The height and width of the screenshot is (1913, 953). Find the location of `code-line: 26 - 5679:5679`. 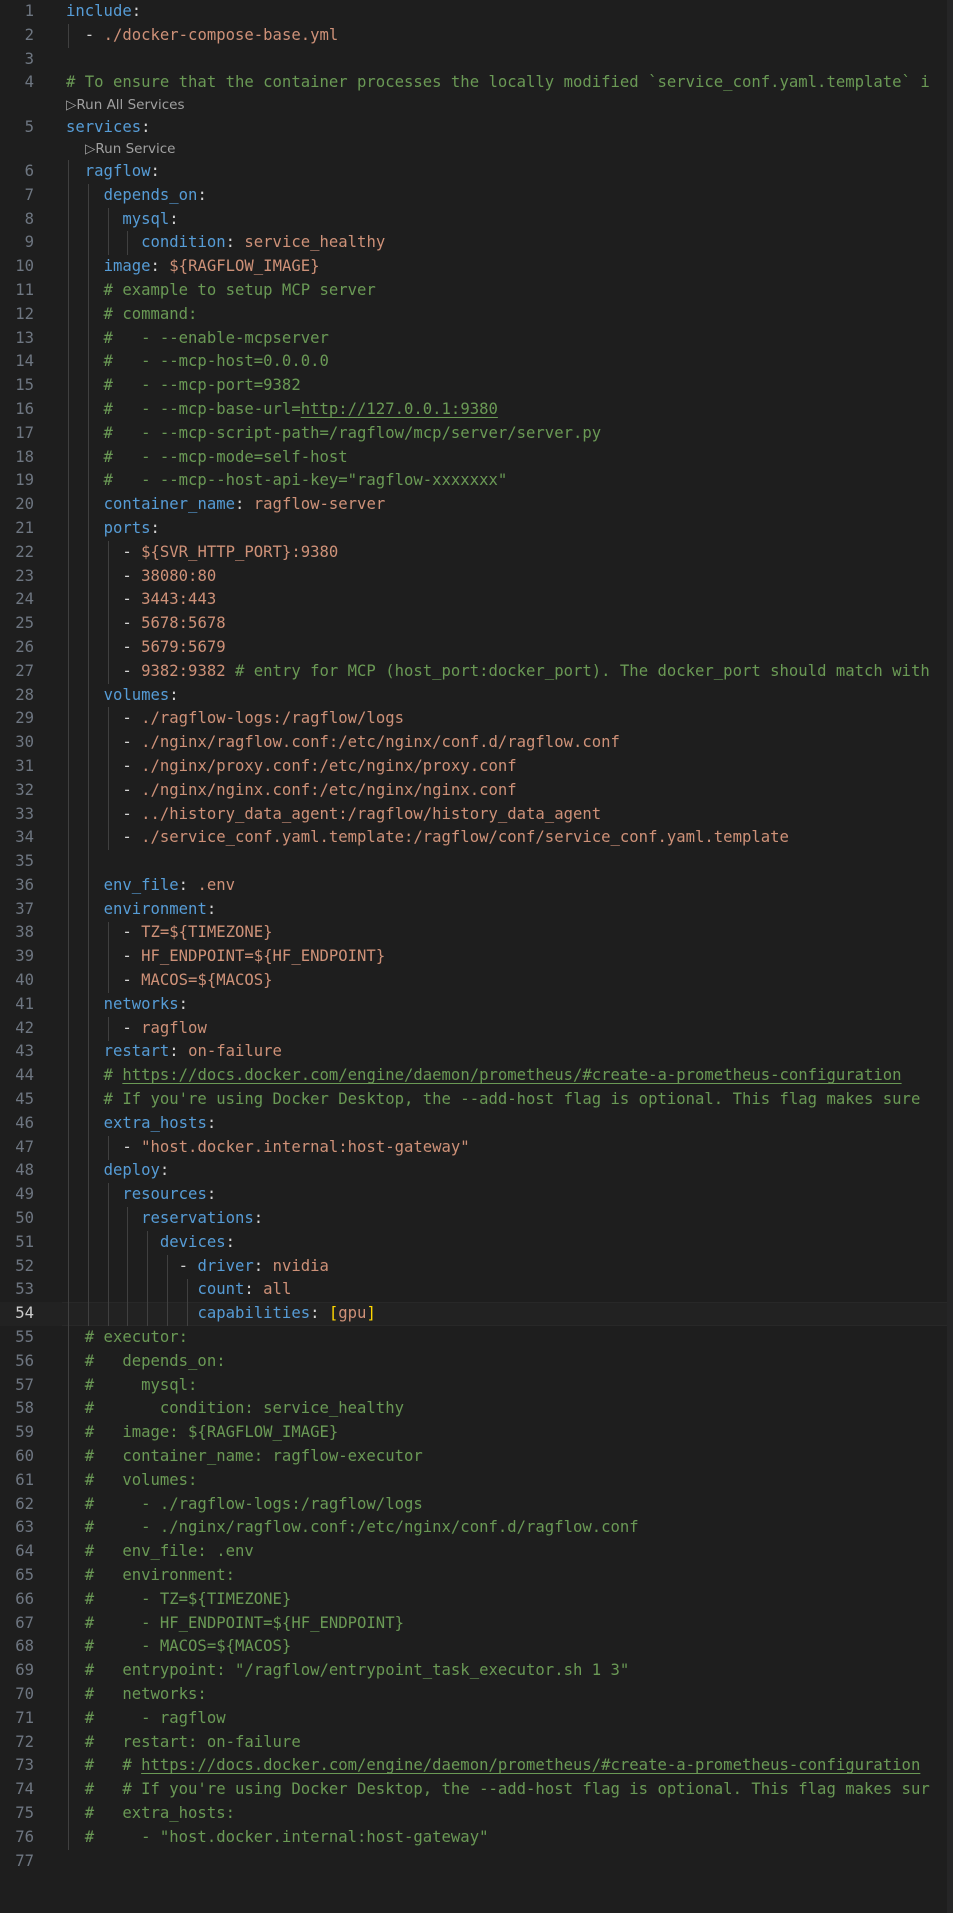

code-line: 26 - 5679:5679 is located at coordinates (476, 648).